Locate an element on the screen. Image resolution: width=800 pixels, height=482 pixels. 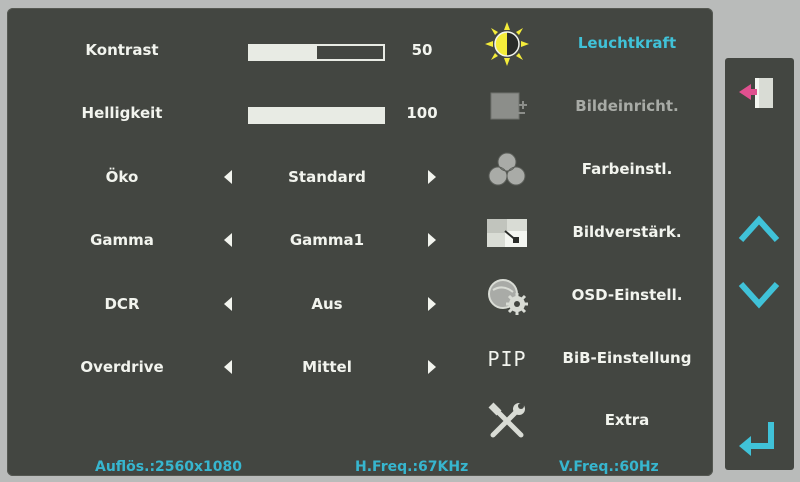
dcr-prev-arrow-icon is located at coordinates (228, 304).